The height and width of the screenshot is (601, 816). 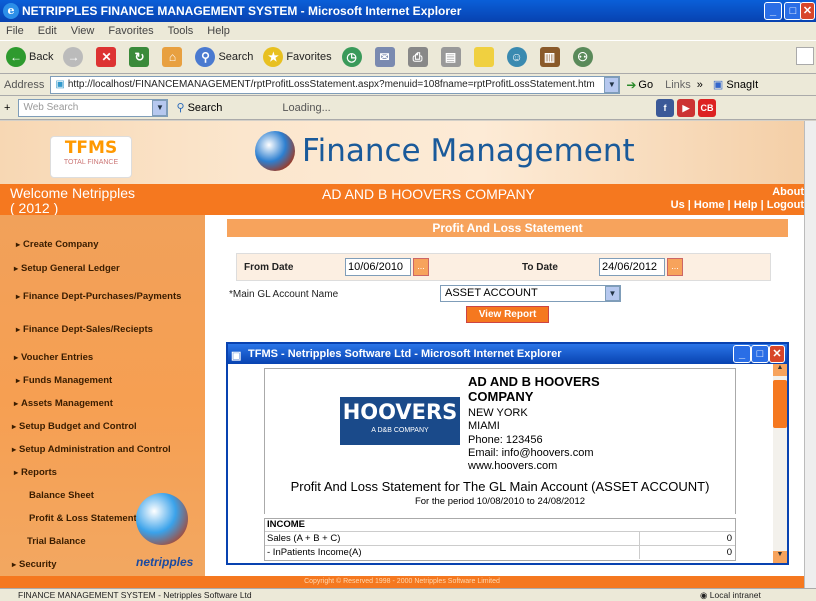 I want to click on search-button: ⚲ Search, so click(x=224, y=57).